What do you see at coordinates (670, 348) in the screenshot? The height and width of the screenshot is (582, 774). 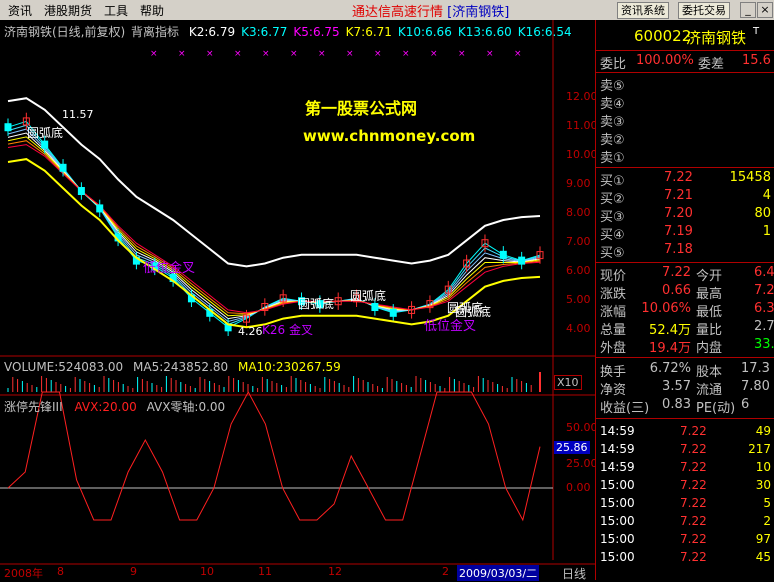 I see `stat-value: 19.4万` at bounding box center [670, 348].